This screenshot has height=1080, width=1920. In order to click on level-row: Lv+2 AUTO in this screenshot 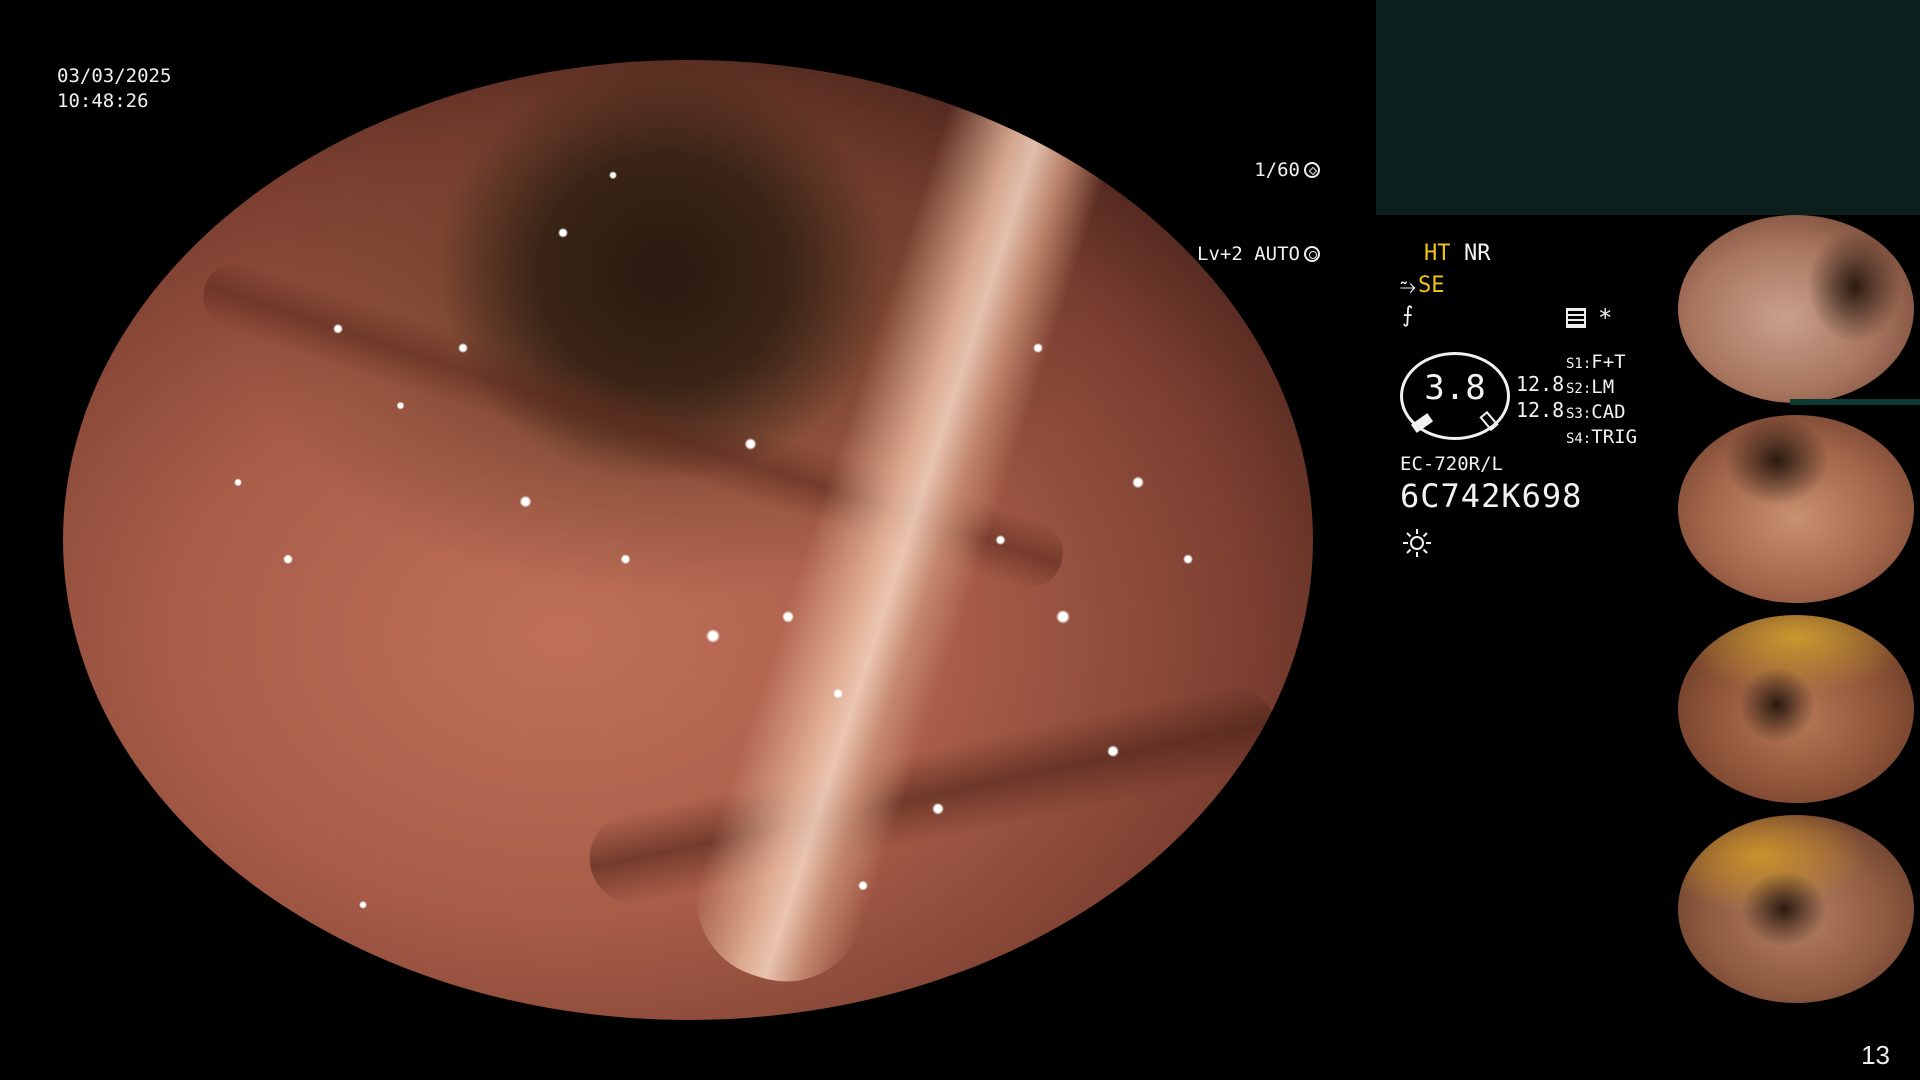, I will do `click(1258, 254)`.